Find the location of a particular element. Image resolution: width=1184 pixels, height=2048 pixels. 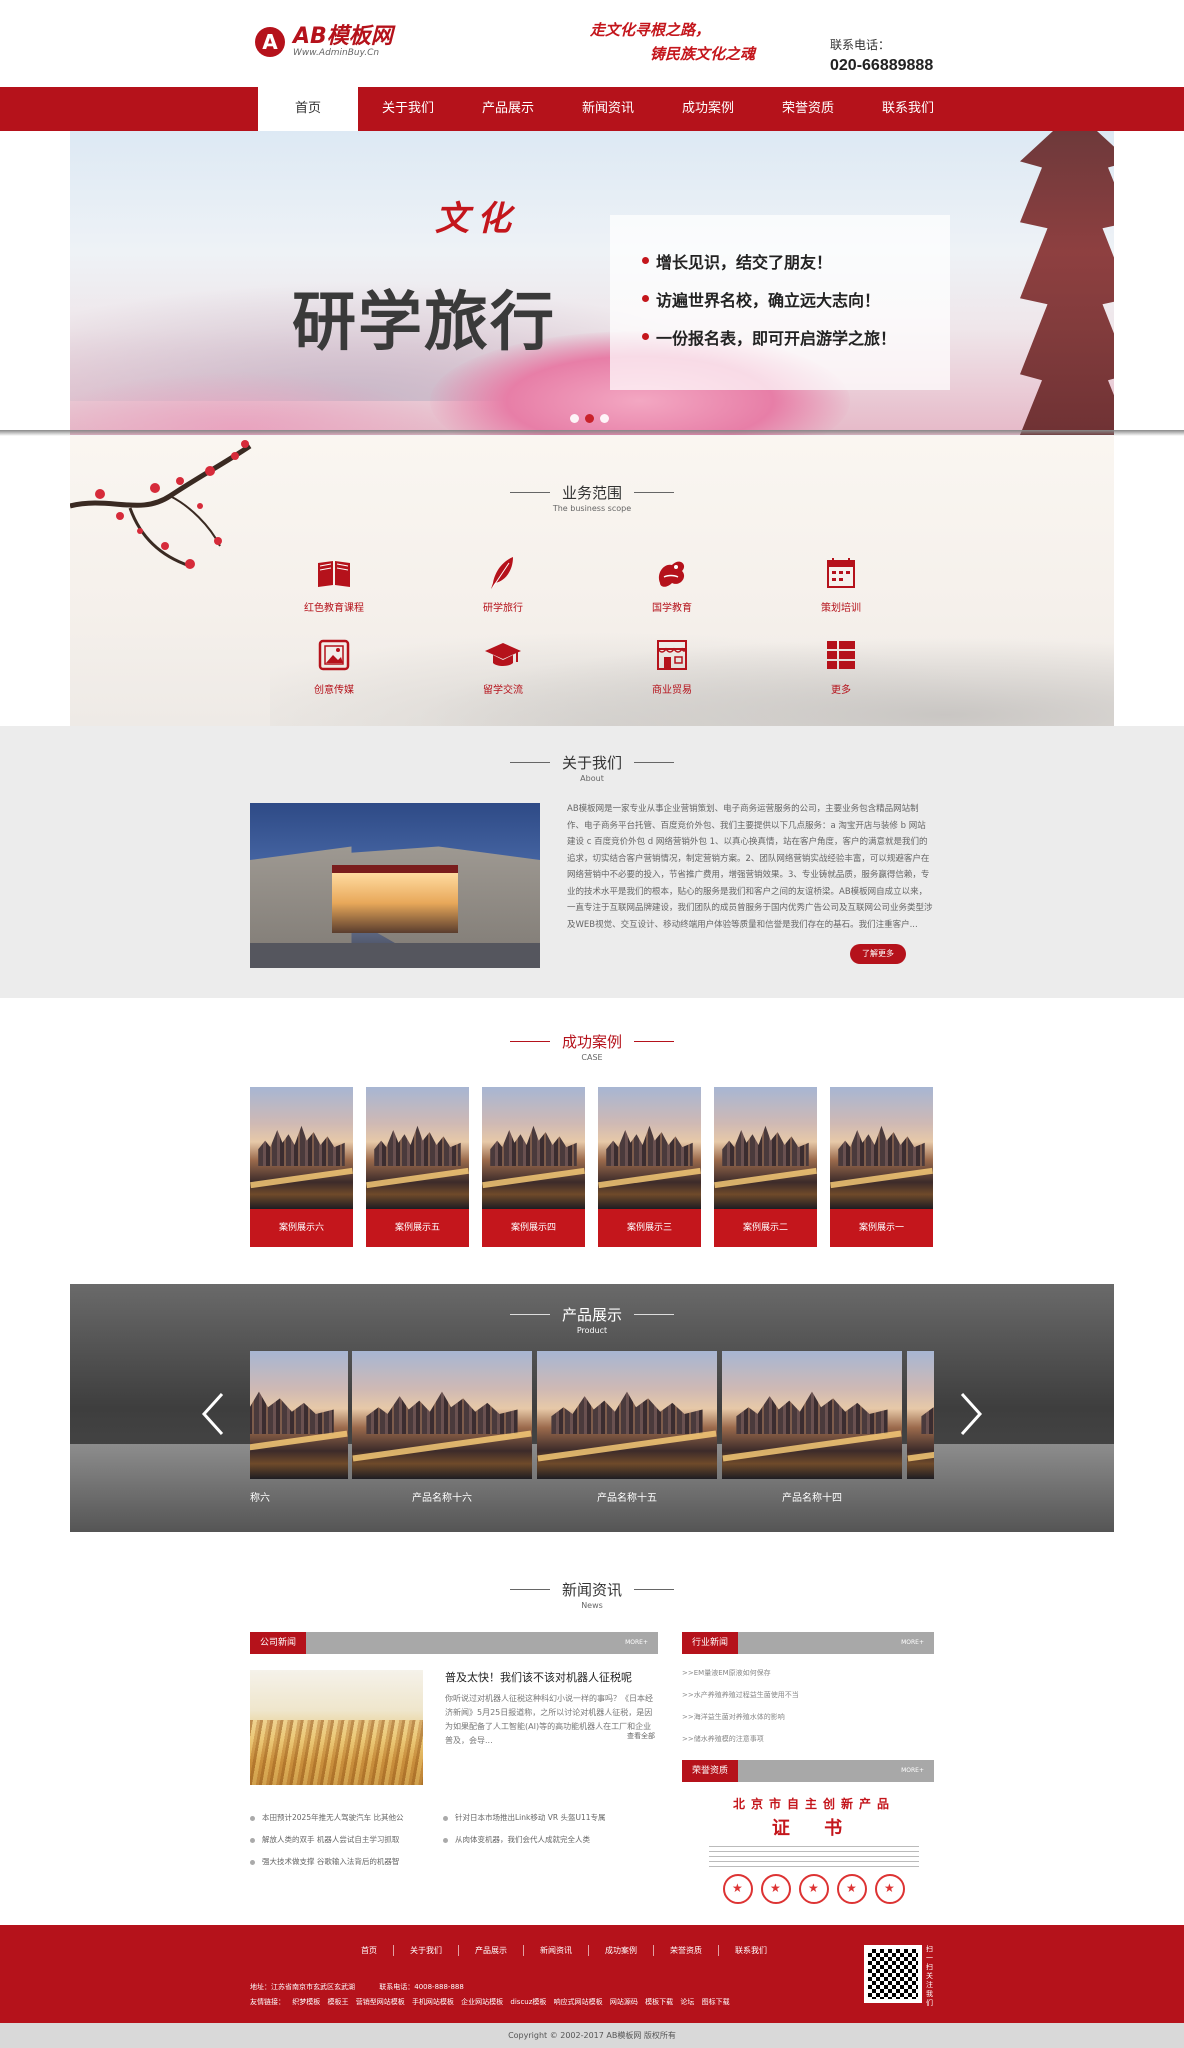

footer-nav-item: 关于我们 is located at coordinates (426, 1950).